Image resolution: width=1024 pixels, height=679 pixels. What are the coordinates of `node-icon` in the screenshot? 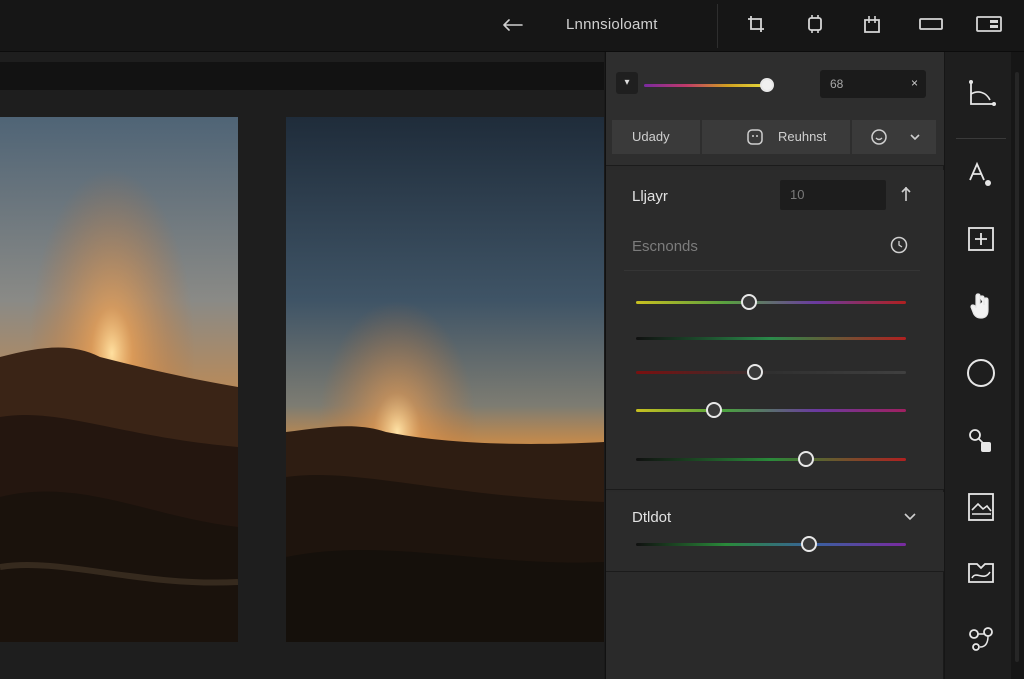 It's located at (981, 441).